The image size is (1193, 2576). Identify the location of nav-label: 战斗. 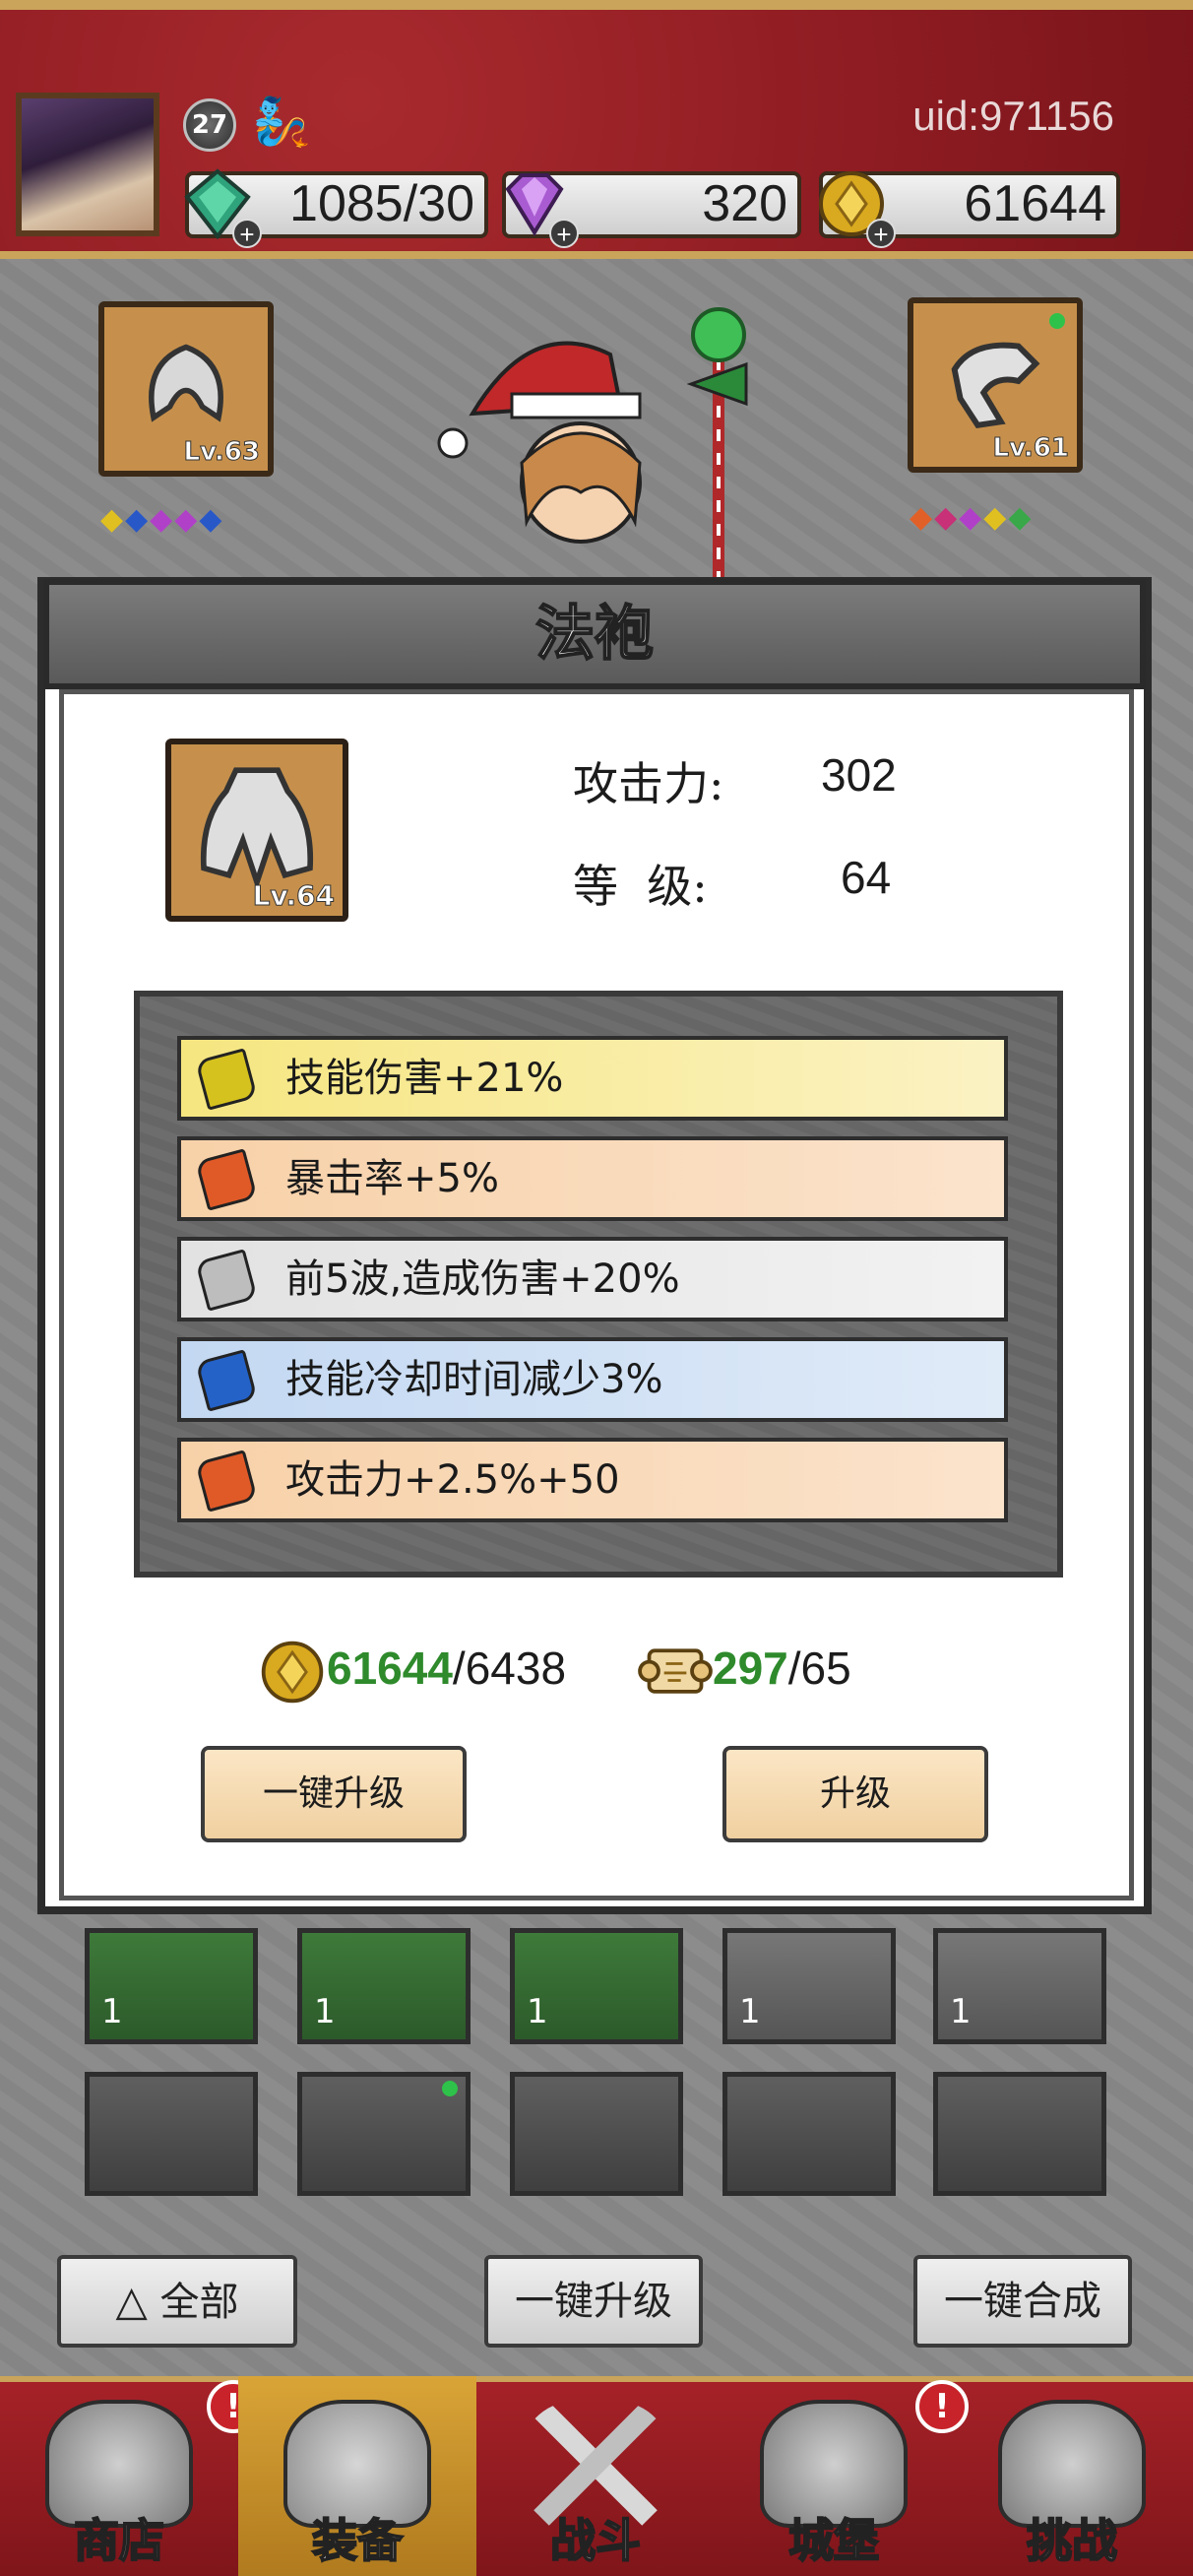
(595, 2540).